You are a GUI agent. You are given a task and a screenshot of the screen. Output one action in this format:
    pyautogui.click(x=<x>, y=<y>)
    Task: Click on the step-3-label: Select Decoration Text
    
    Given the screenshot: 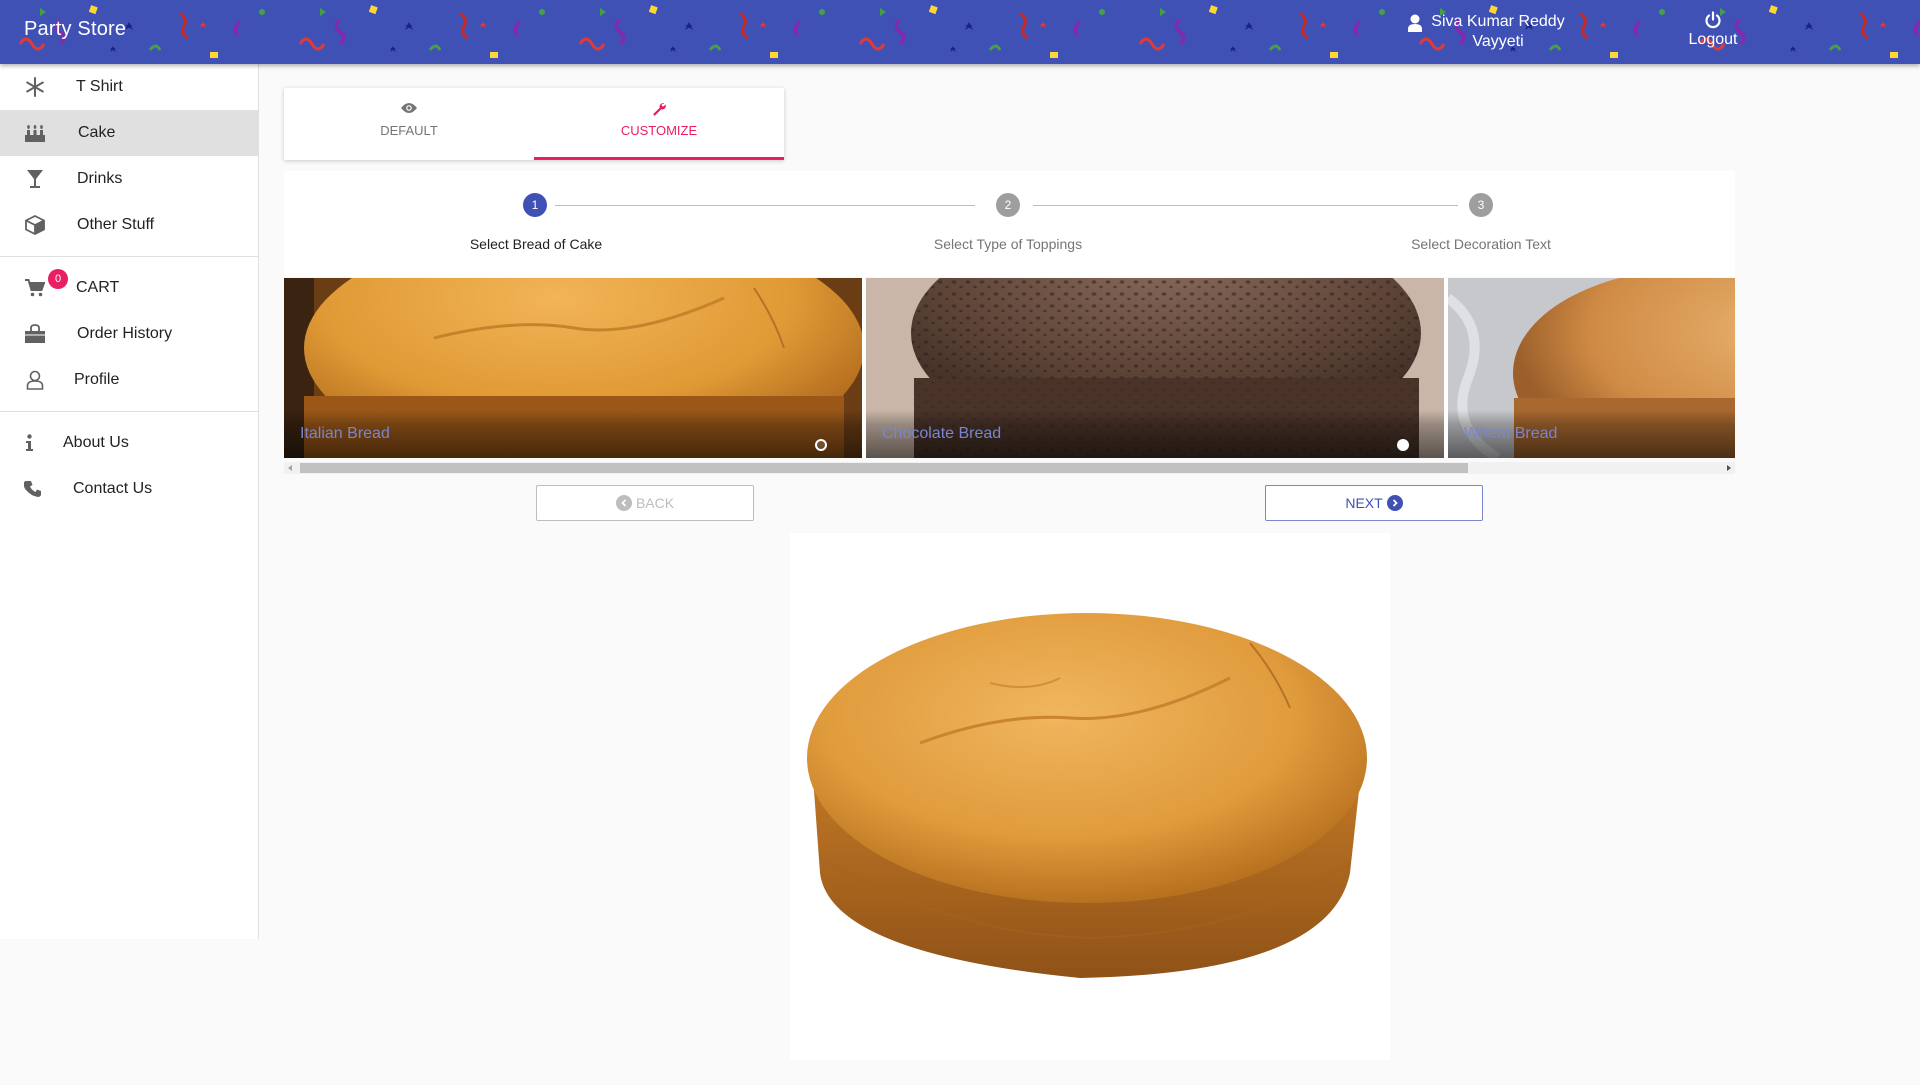 What is the action you would take?
    pyautogui.click(x=1481, y=244)
    